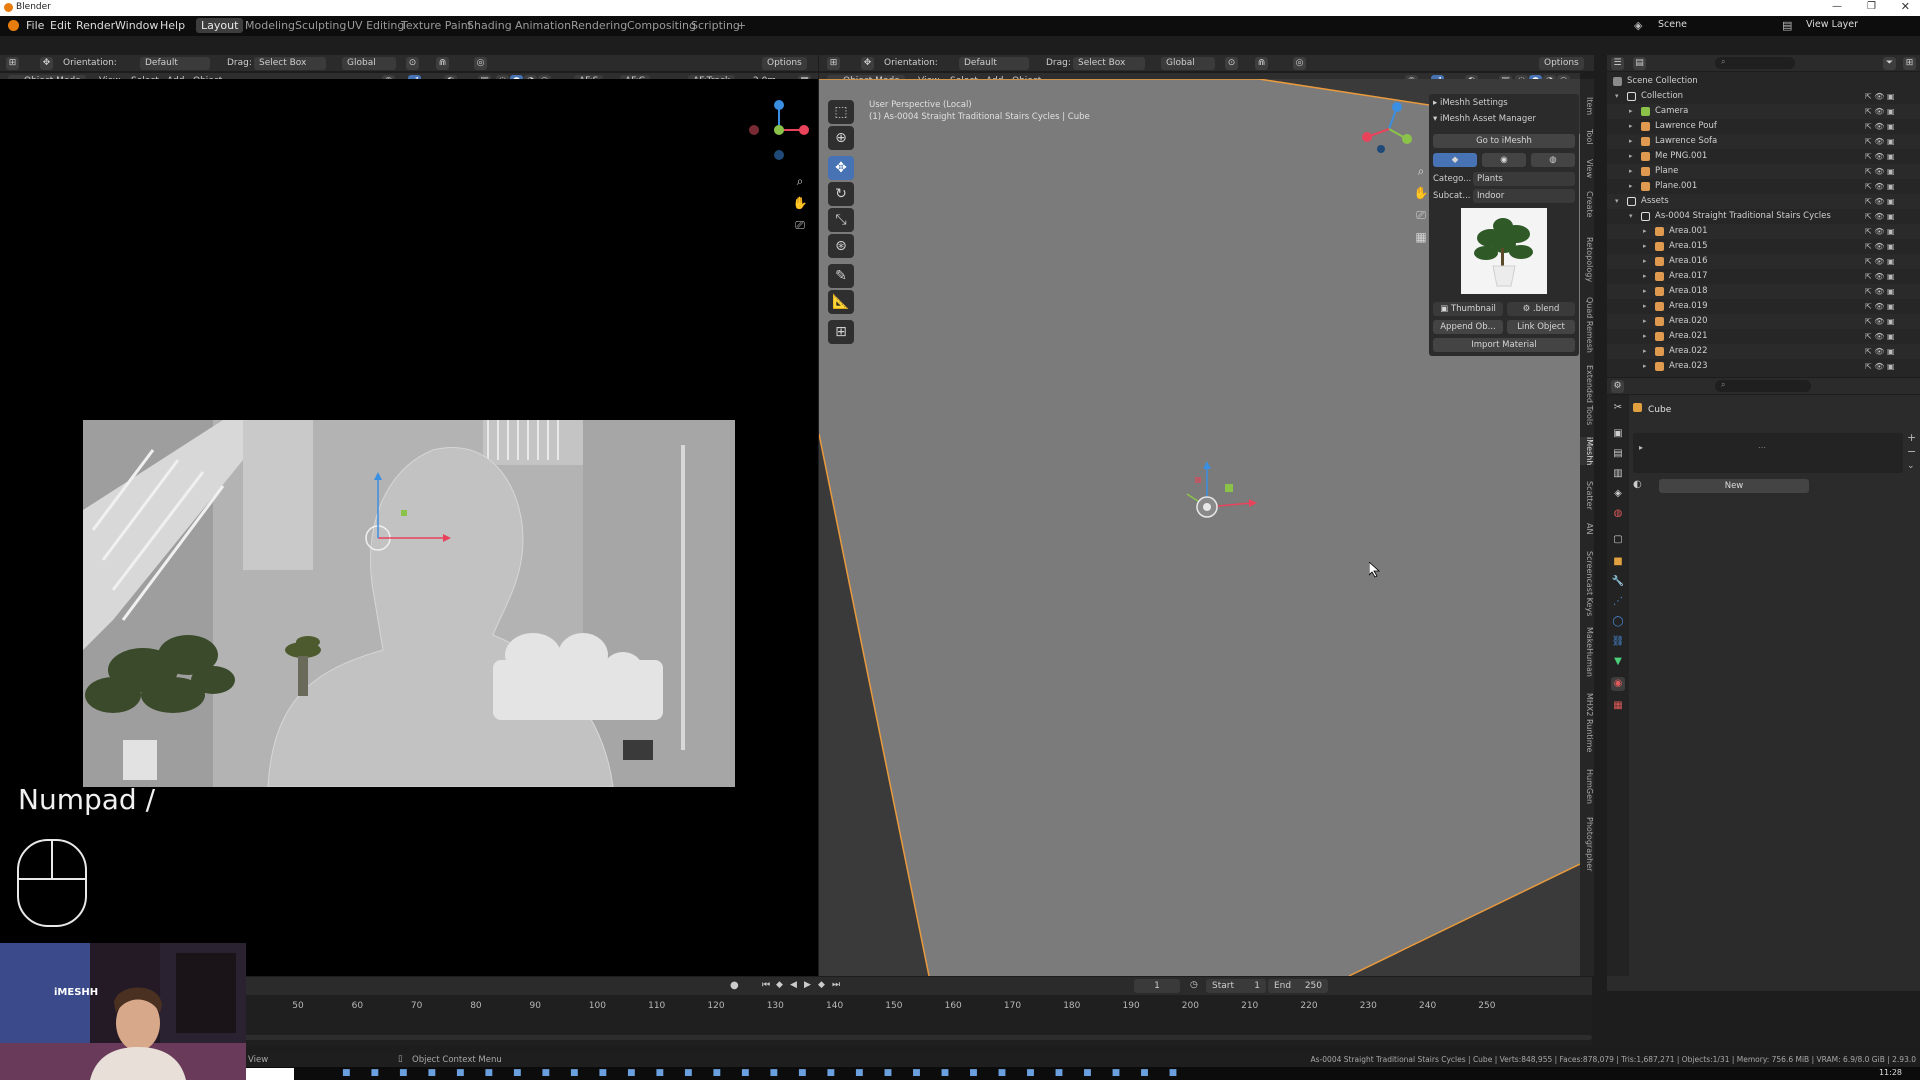  I want to click on outliner-row: ▸ Plane ⇱ 👁 ▣, so click(1763, 171).